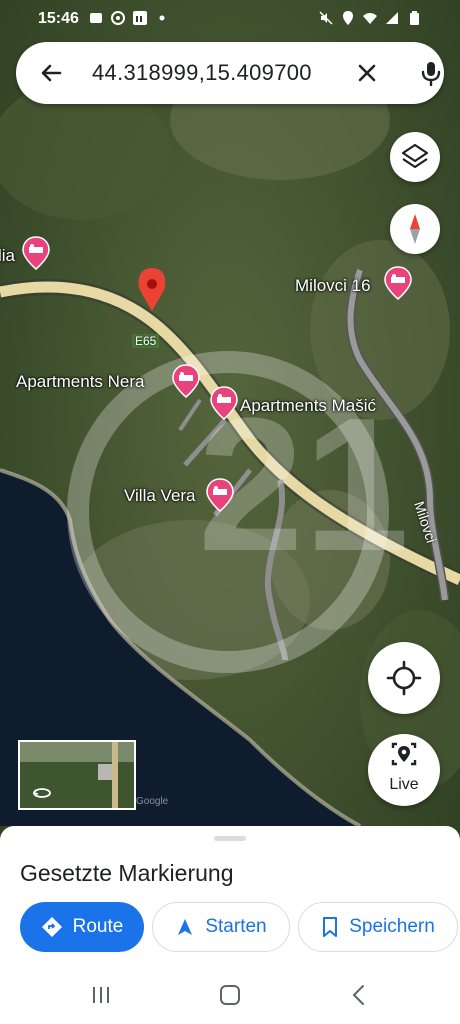 Image resolution: width=460 pixels, height=1024 pixels. I want to click on home-icon, so click(230, 995).